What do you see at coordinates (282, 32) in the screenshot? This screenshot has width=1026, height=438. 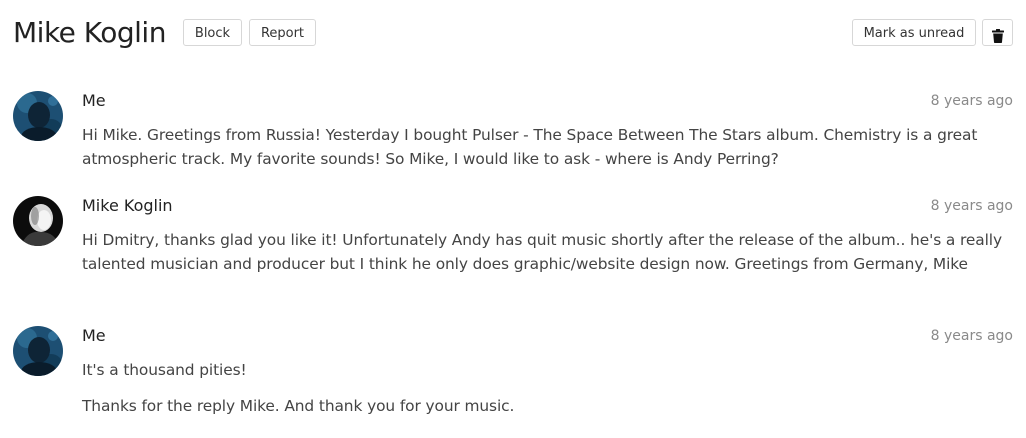 I see `report-button: Report` at bounding box center [282, 32].